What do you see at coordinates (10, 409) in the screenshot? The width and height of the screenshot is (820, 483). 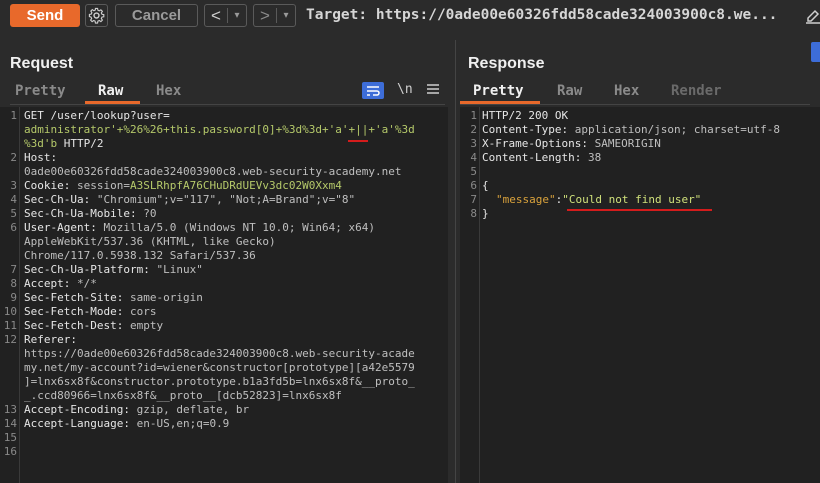 I see `line-number: 13` at bounding box center [10, 409].